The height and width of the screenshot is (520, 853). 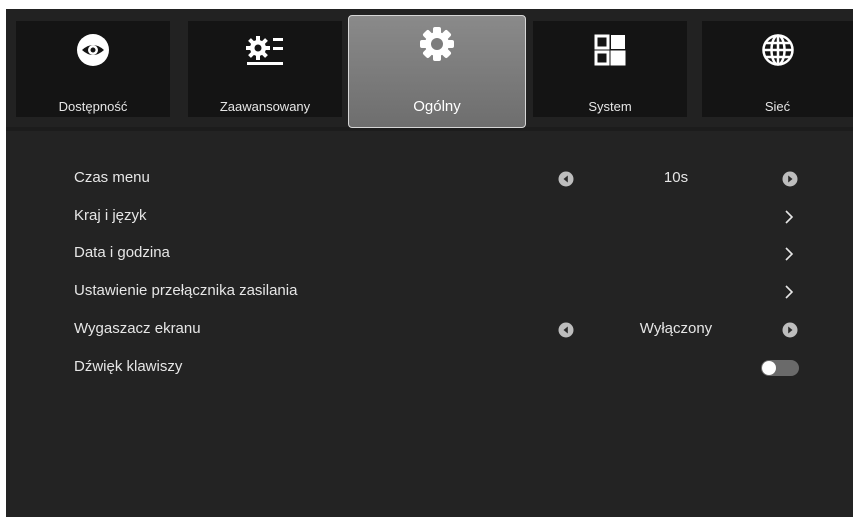 What do you see at coordinates (610, 50) in the screenshot?
I see `grid-icon` at bounding box center [610, 50].